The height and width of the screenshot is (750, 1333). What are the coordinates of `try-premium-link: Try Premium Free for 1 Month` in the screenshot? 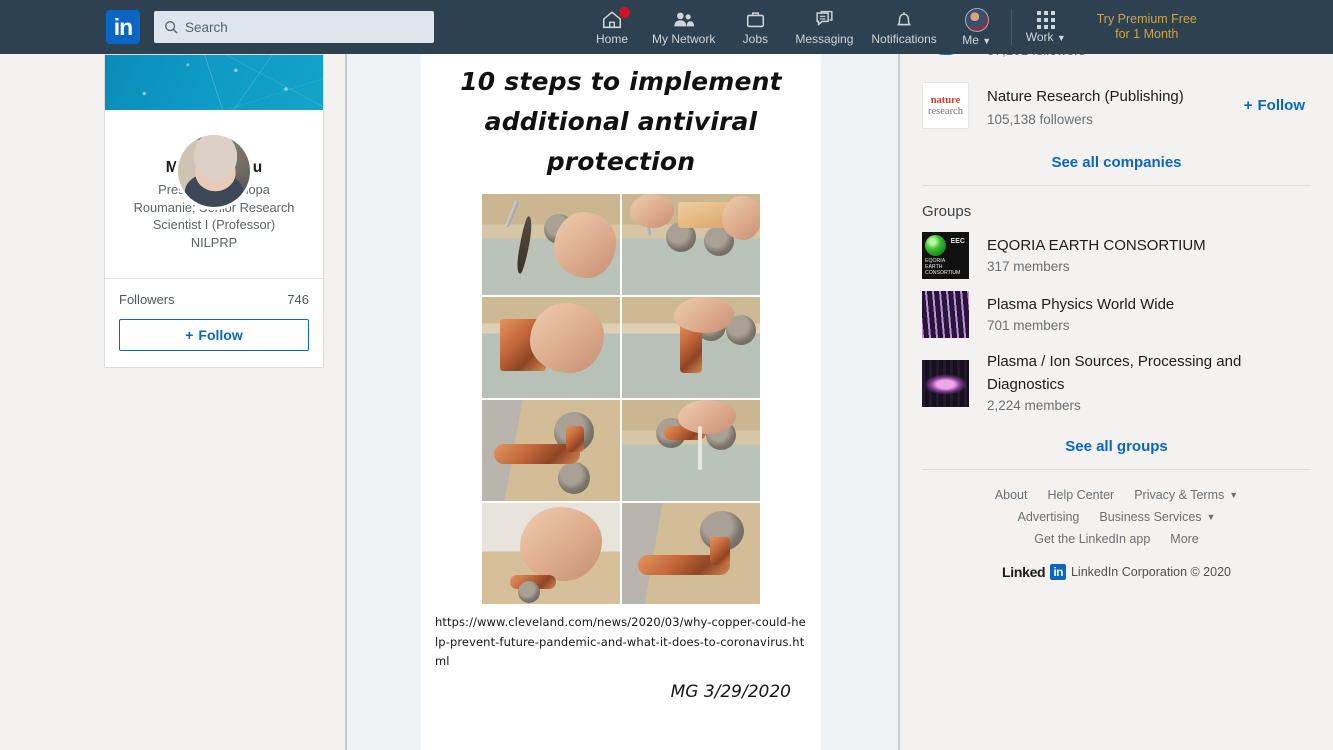 It's located at (1147, 27).